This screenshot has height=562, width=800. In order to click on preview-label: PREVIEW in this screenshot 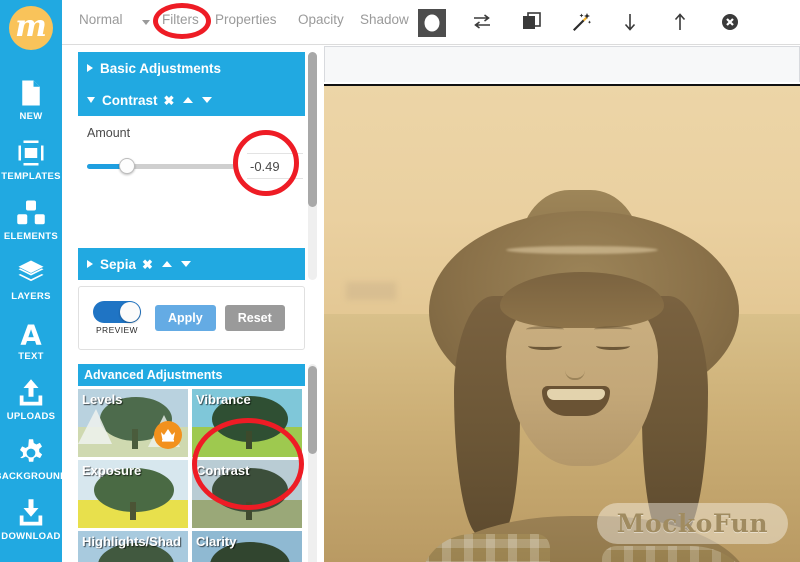, I will do `click(116, 330)`.